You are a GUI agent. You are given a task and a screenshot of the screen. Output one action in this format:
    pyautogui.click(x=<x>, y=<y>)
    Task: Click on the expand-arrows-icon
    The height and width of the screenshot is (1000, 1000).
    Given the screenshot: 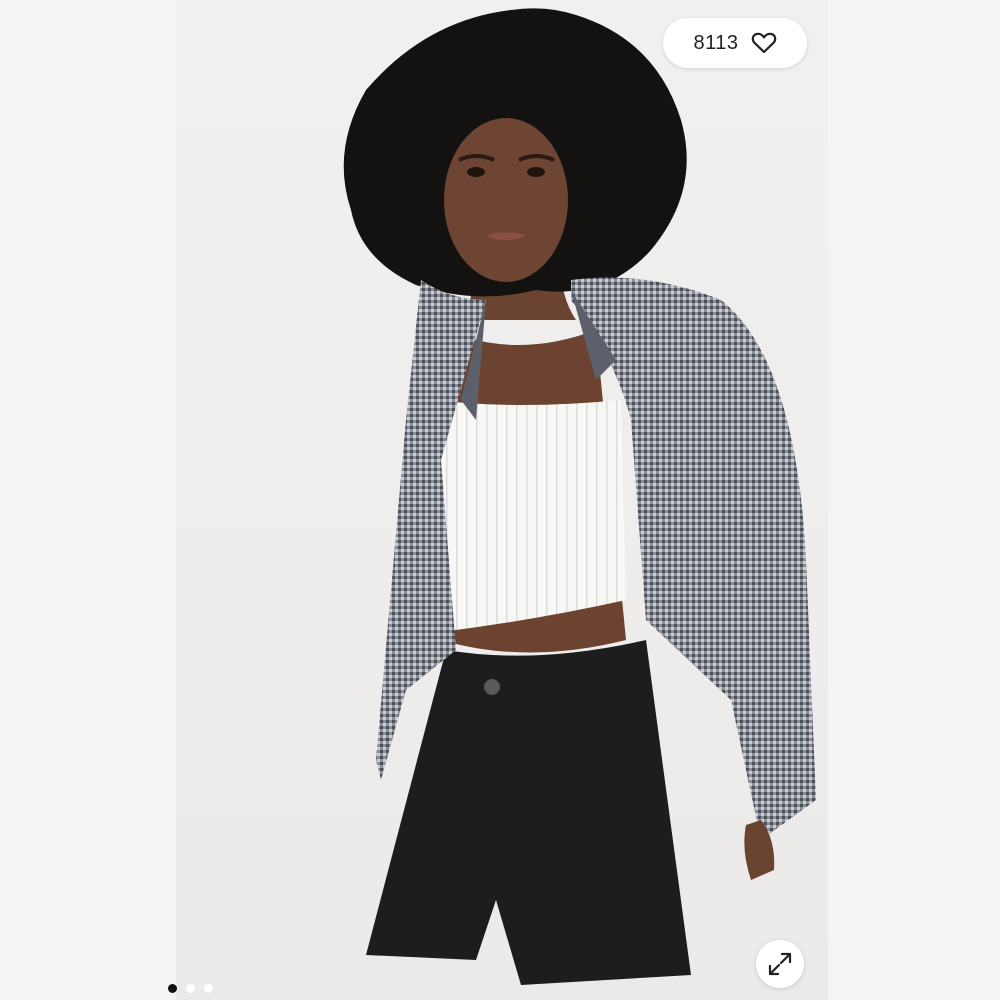 What is the action you would take?
    pyautogui.click(x=780, y=964)
    